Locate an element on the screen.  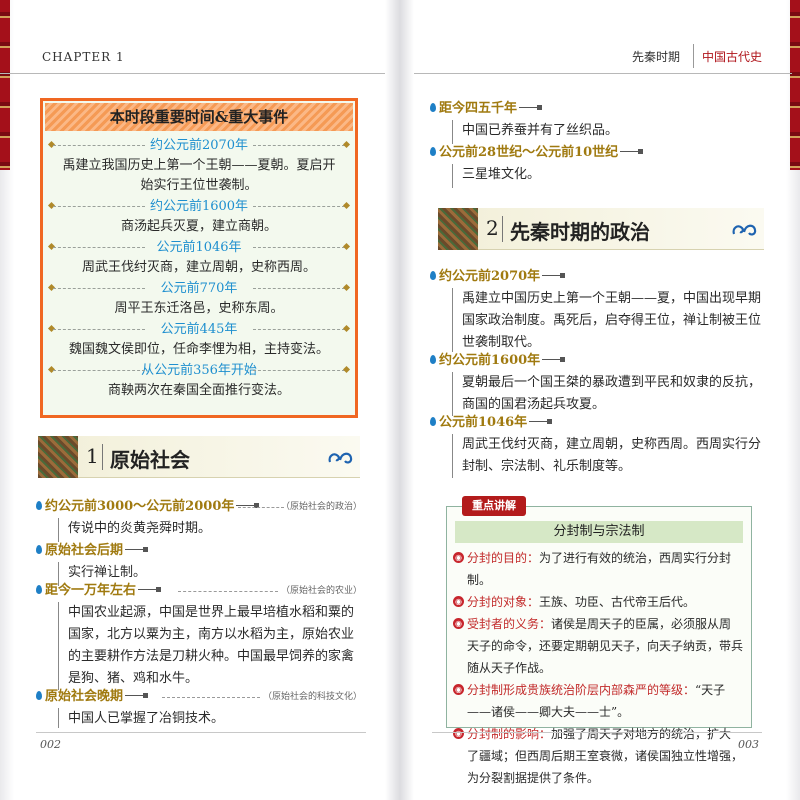
section-title: 原始社会 is located at coordinates (150, 460).